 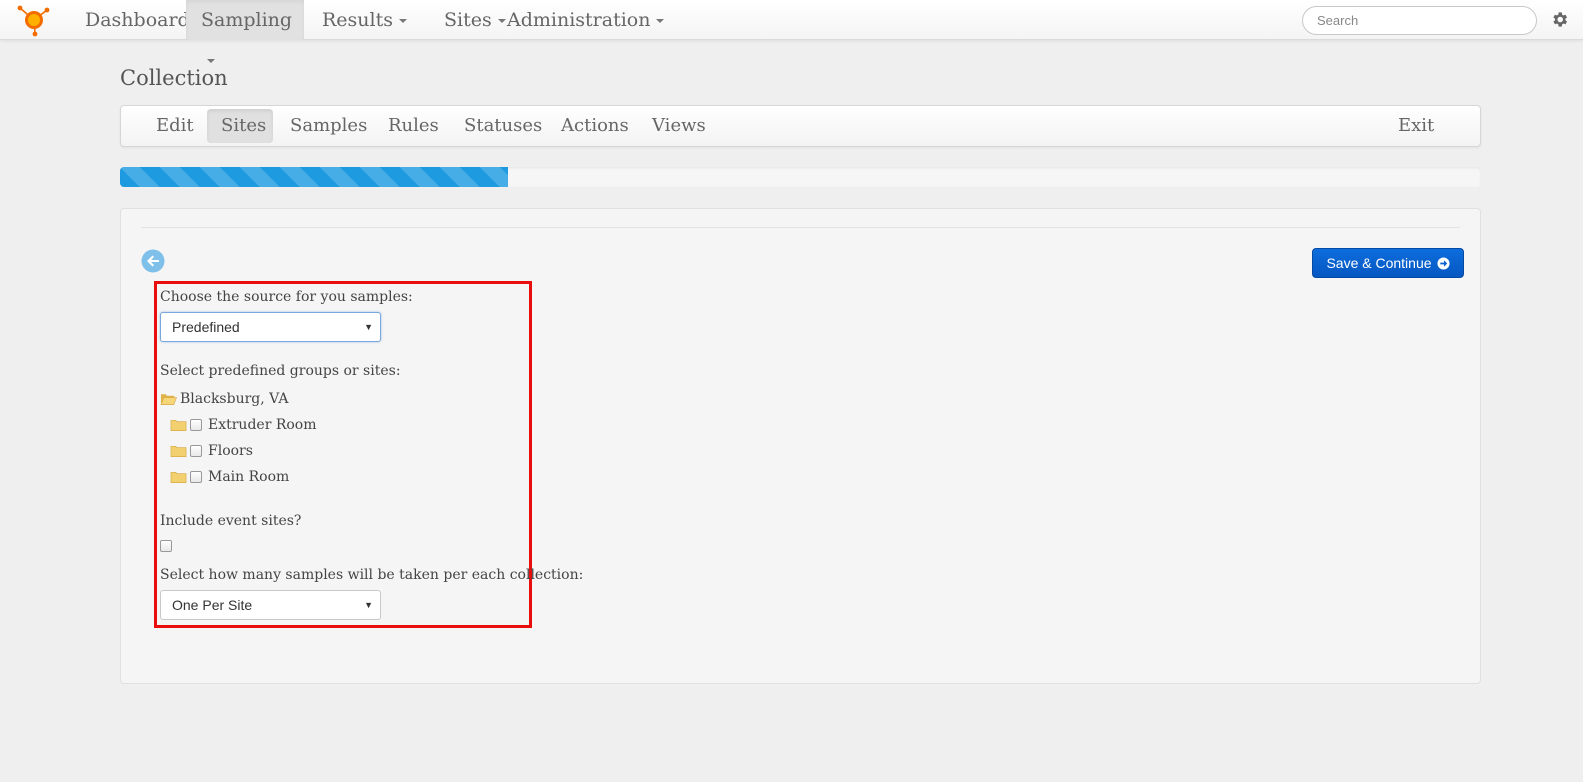 I want to click on source-label: Choose the source for you samples:, so click(x=286, y=297).